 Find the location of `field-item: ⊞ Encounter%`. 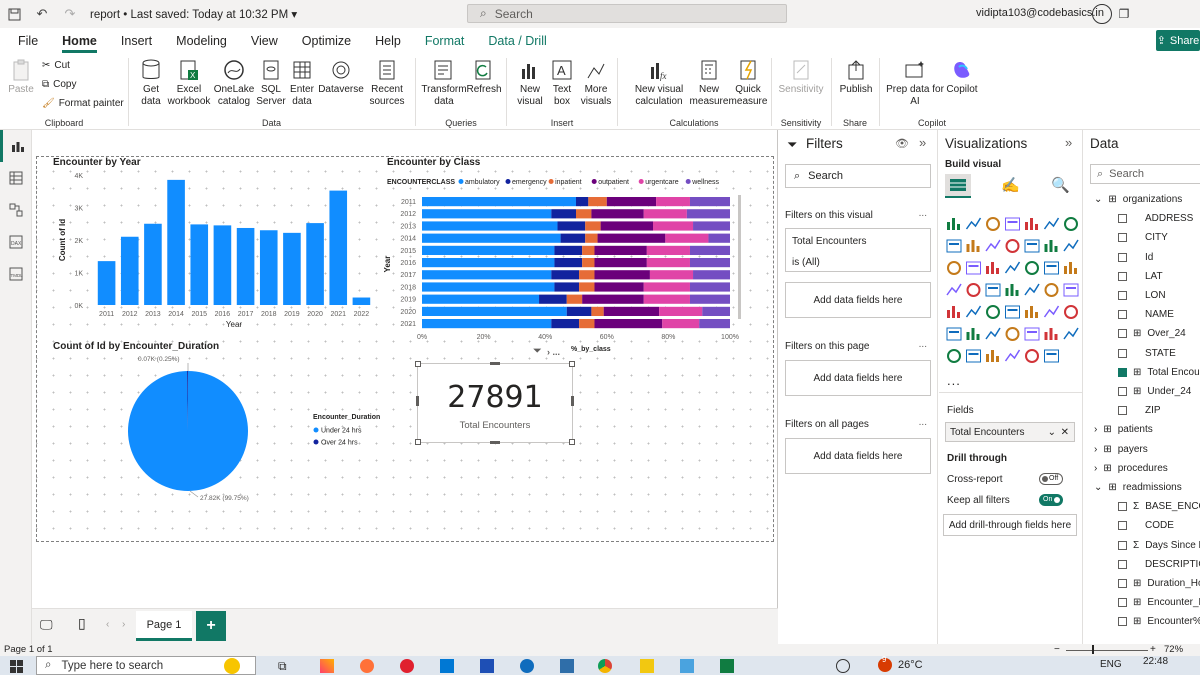

field-item: ⊞ Encounter% is located at coordinates (1159, 621).